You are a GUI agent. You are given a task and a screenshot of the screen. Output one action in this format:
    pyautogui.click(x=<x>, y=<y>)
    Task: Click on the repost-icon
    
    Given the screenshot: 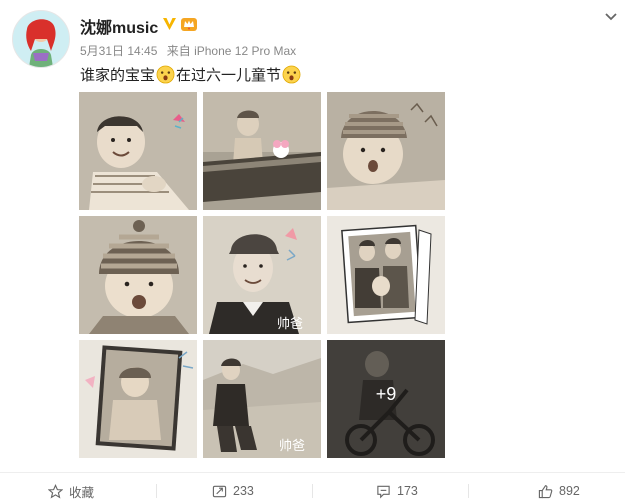 What is the action you would take?
    pyautogui.click(x=219, y=491)
    